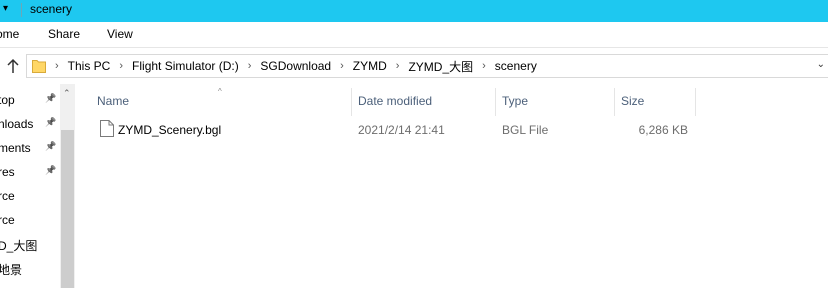 The width and height of the screenshot is (828, 288). I want to click on nav-scrollbar: ⌃, so click(67, 186).